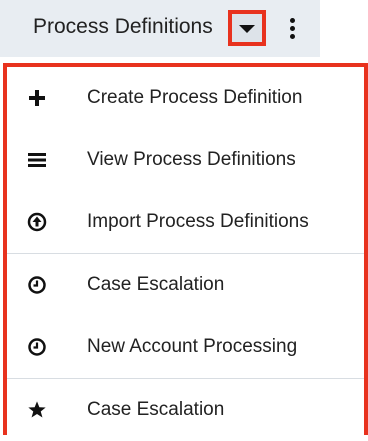  I want to click on menu-item-case-escalation-favorite: Case Escalation, so click(185, 410).